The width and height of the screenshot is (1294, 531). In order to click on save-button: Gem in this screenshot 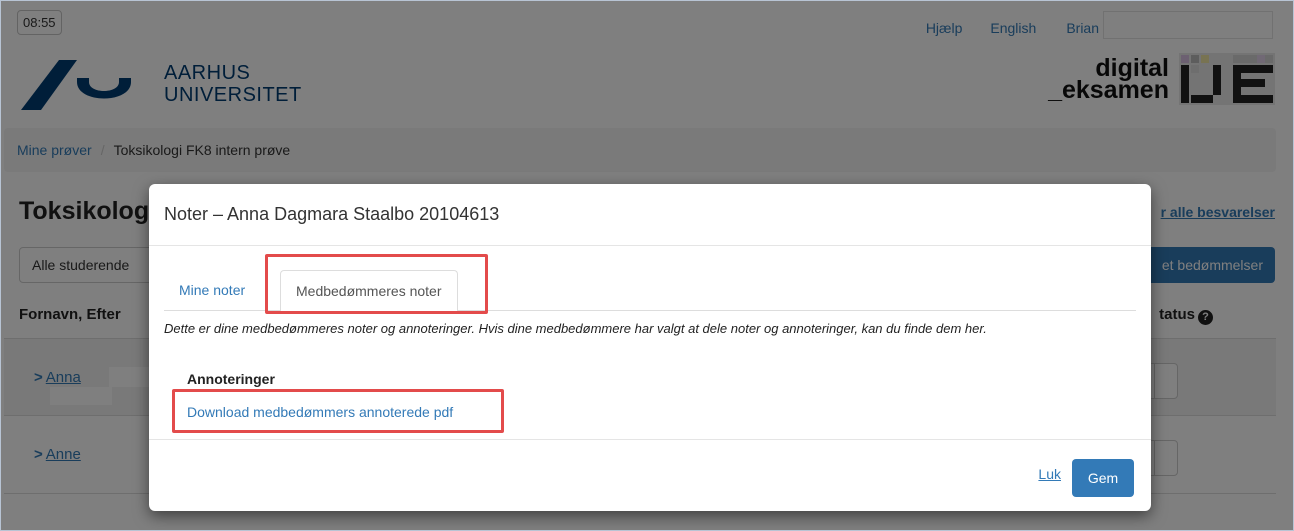, I will do `click(1103, 478)`.